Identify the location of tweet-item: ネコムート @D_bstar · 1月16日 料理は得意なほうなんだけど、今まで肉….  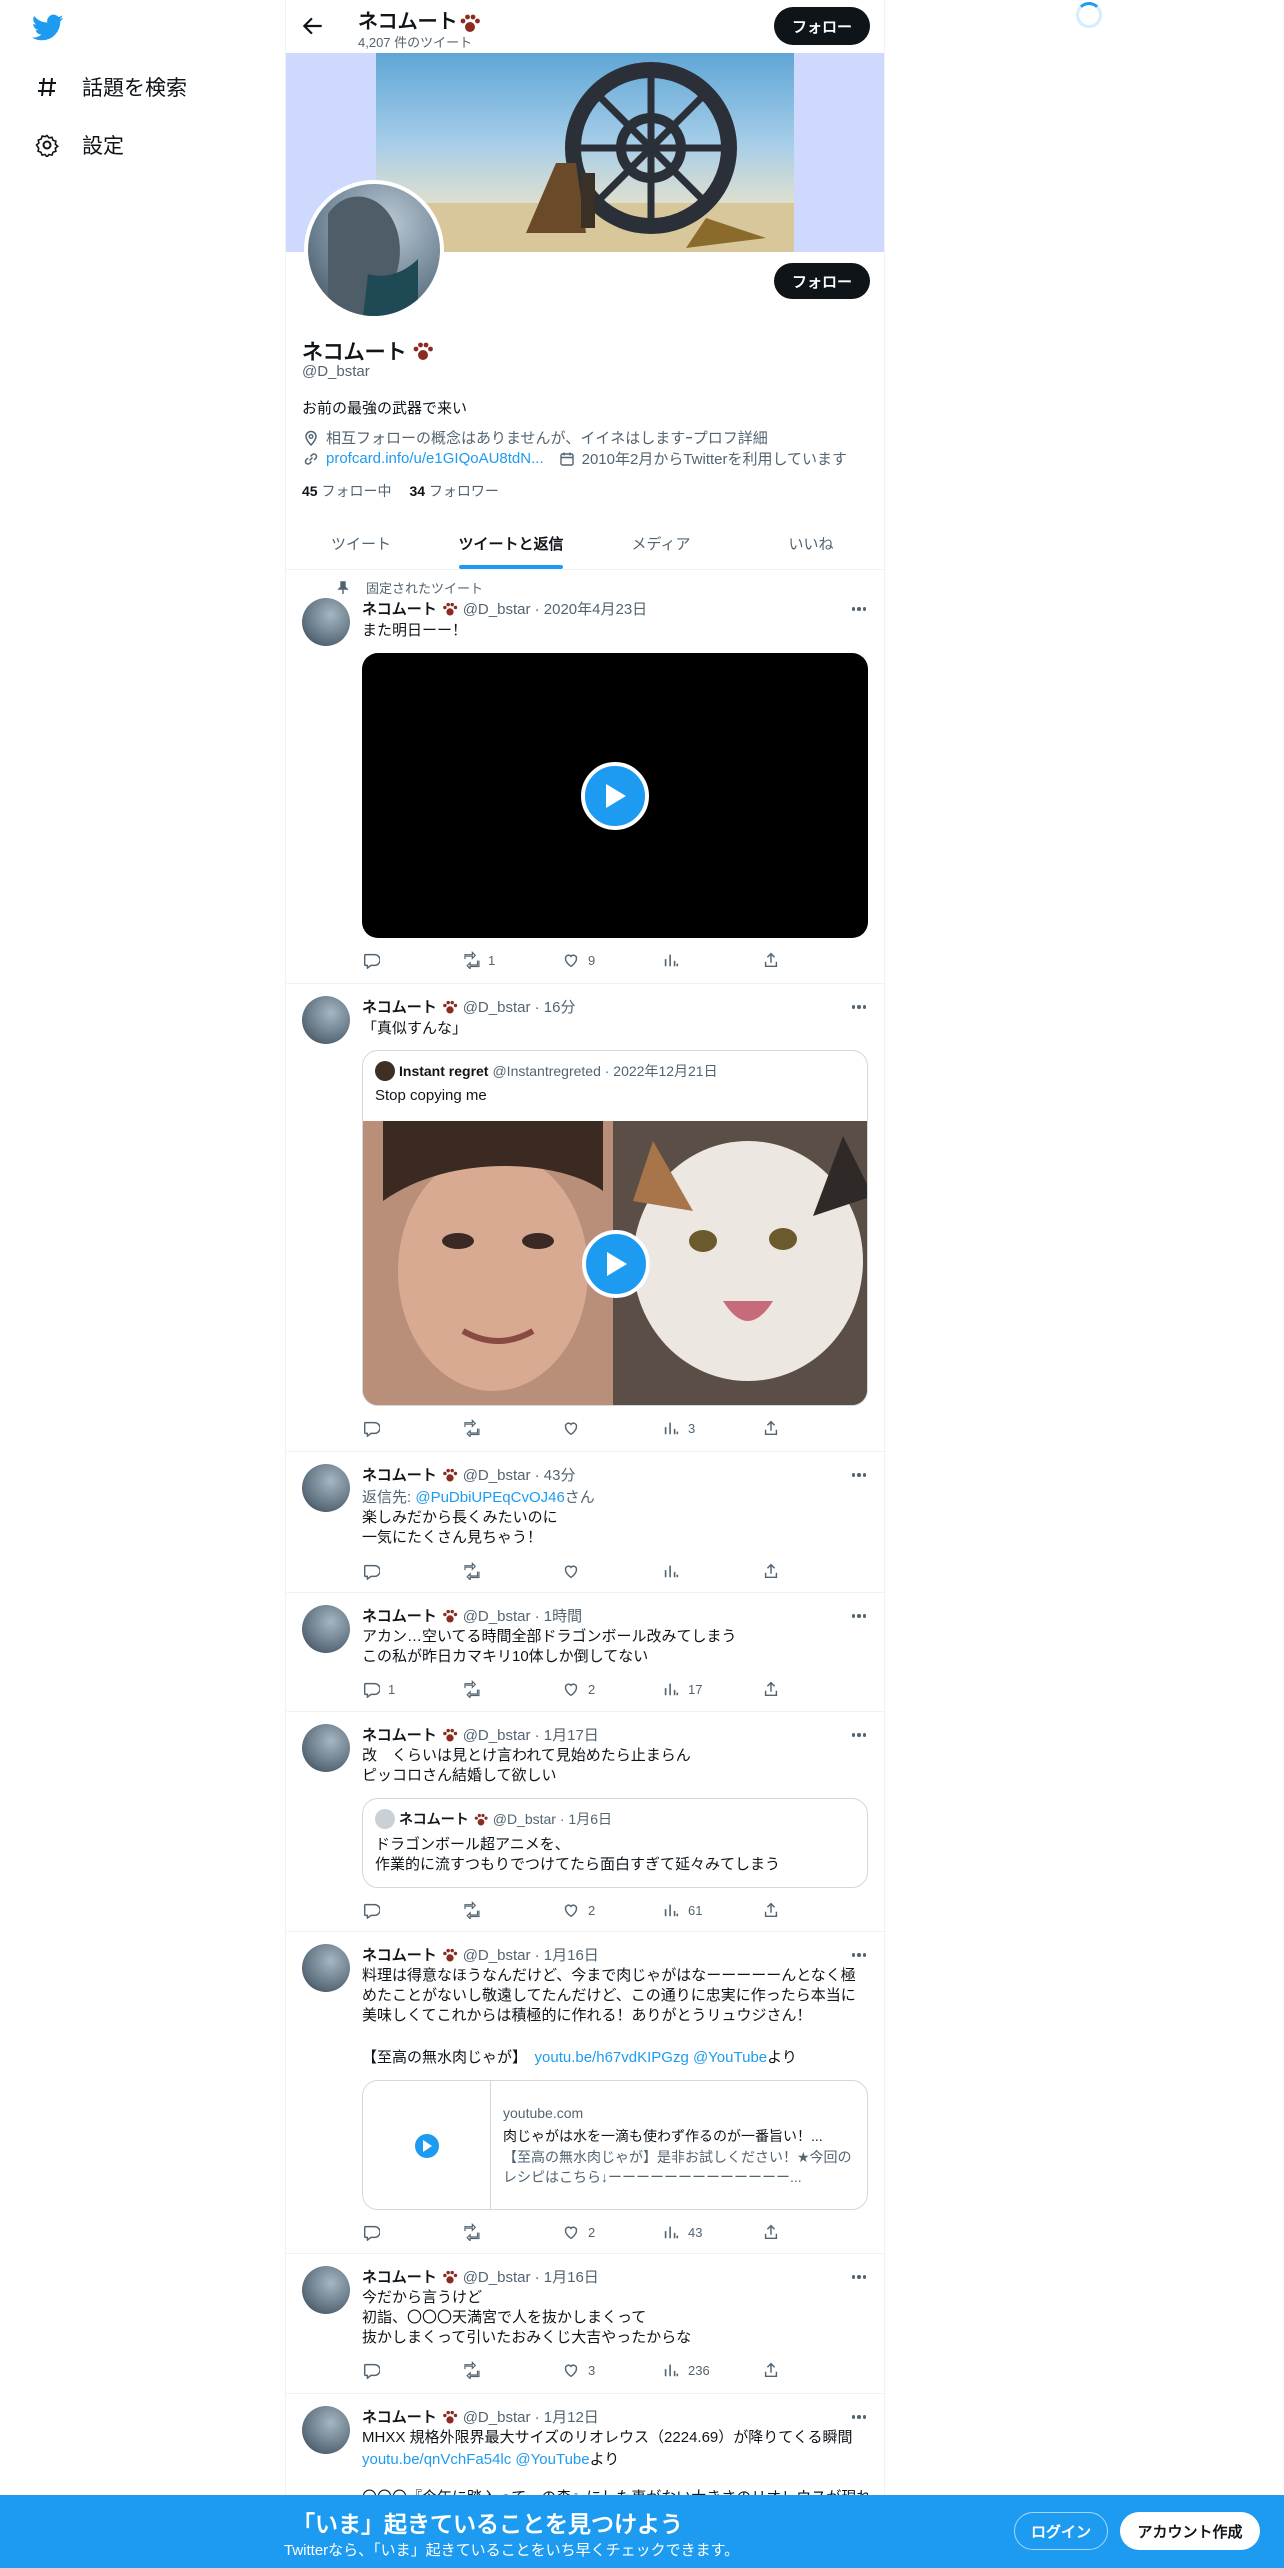
(585, 2093).